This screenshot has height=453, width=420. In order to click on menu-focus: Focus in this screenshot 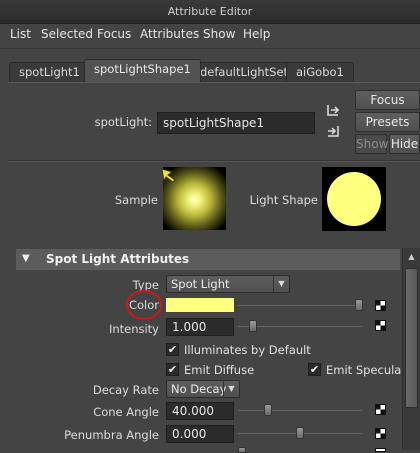, I will do `click(114, 34)`.